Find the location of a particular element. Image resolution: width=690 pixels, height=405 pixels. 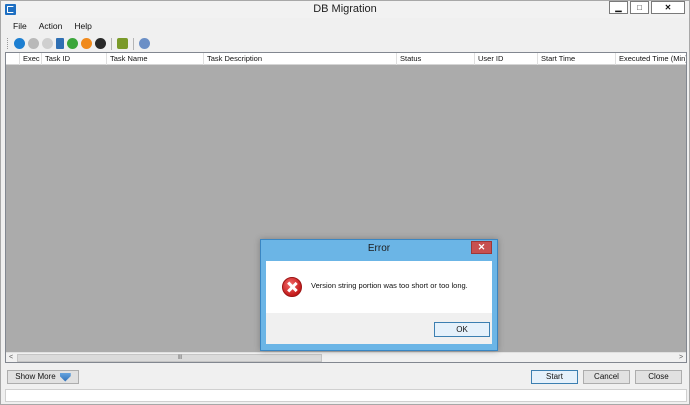

col-task-id: Task ID is located at coordinates (74, 59).